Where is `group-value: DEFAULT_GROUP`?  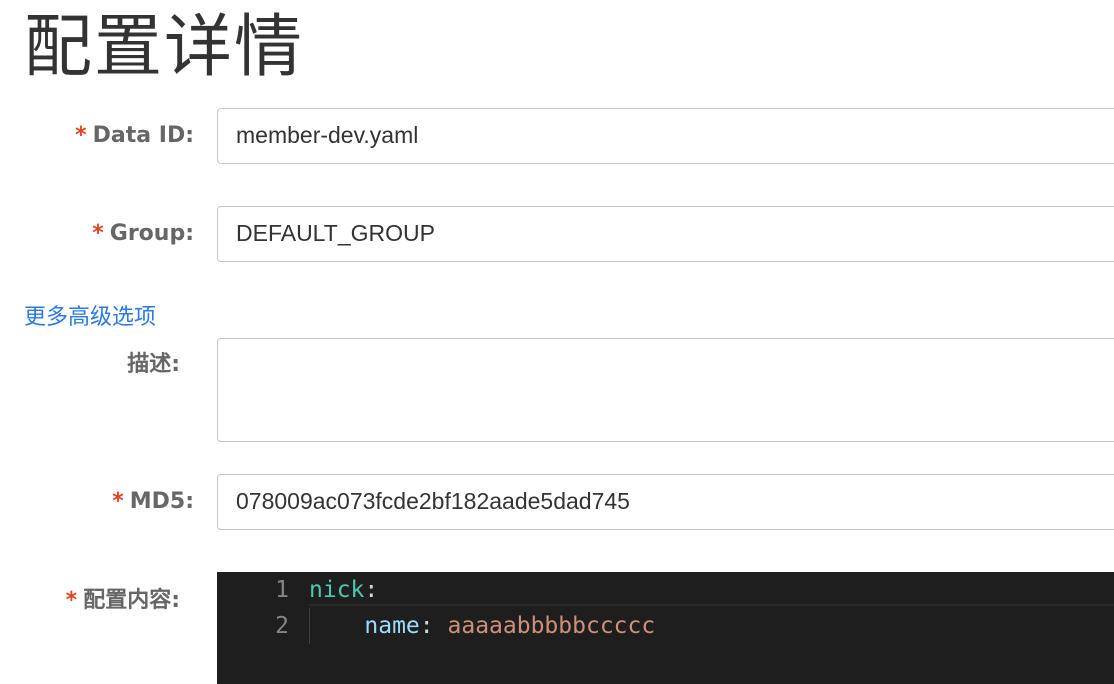
group-value: DEFAULT_GROUP is located at coordinates (335, 233).